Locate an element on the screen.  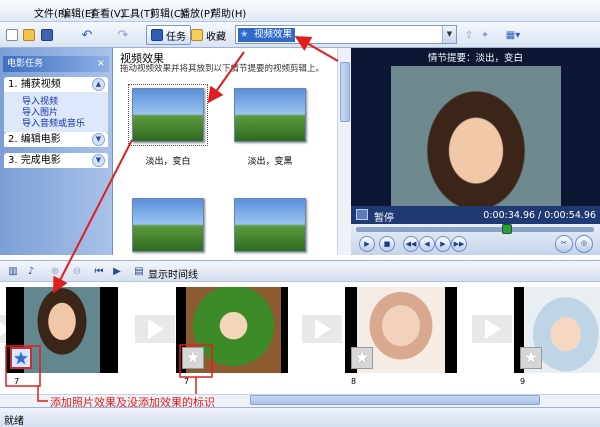
tasks-button: 任务 is located at coordinates (168, 35).